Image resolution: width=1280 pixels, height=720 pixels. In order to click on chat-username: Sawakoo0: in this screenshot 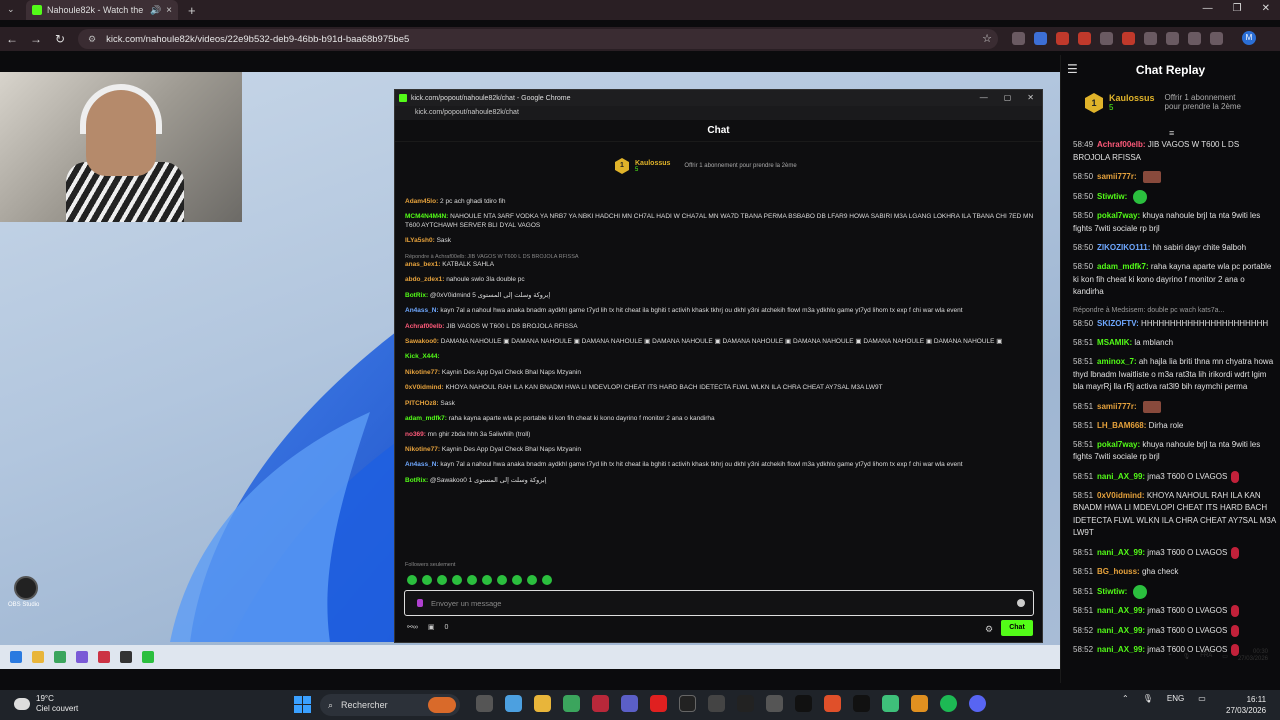, I will do `click(422, 341)`.